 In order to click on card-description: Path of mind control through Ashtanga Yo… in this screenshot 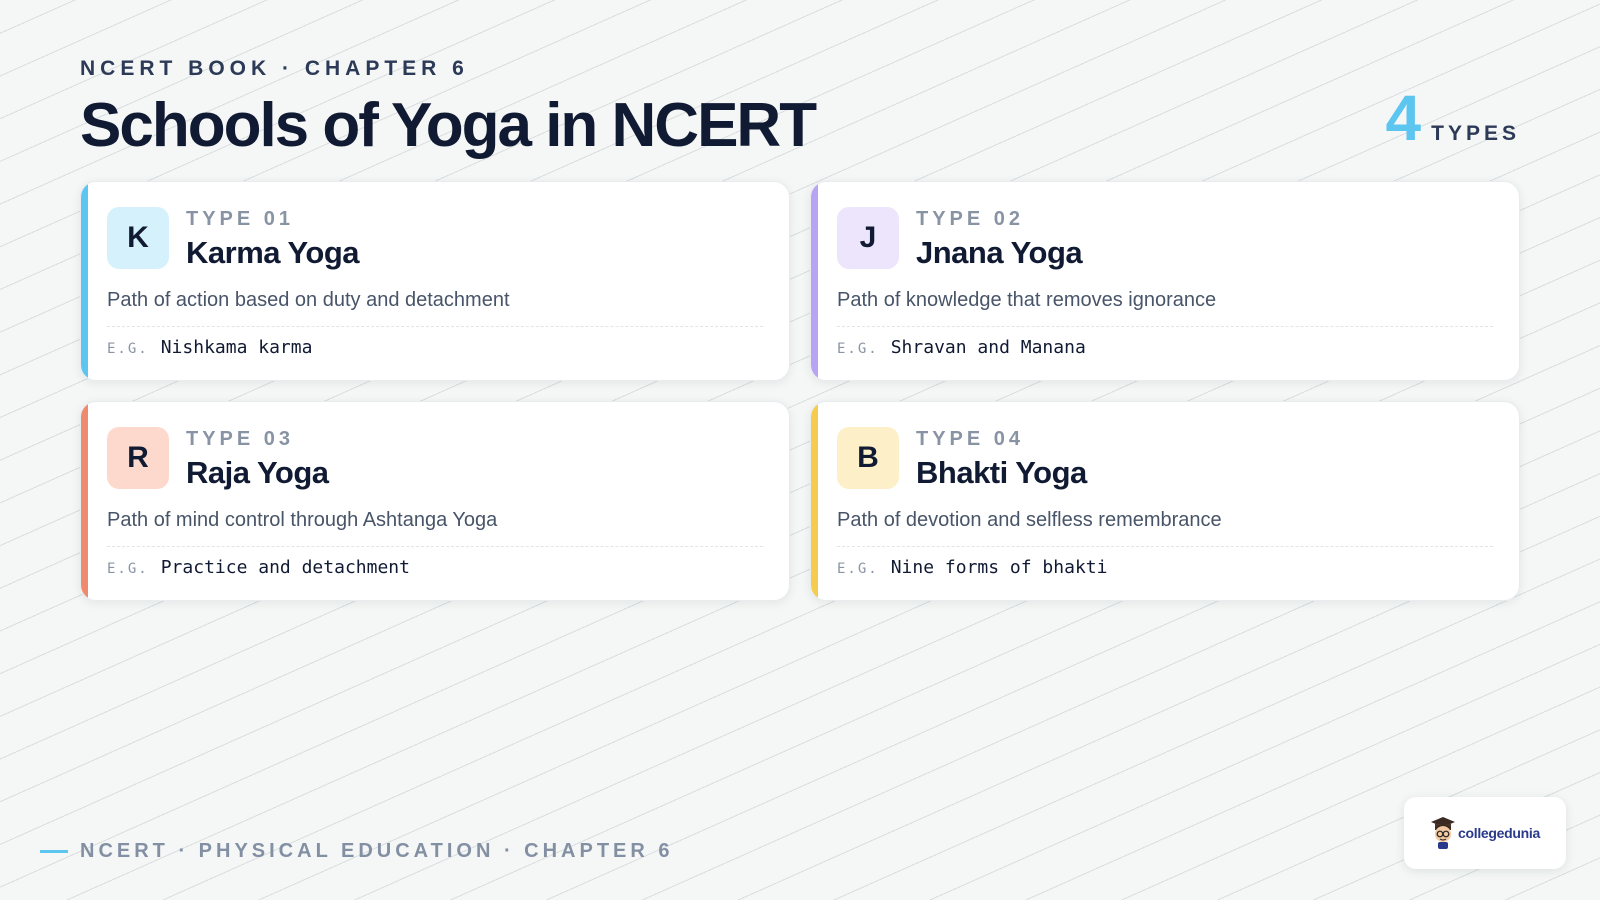, I will do `click(302, 520)`.